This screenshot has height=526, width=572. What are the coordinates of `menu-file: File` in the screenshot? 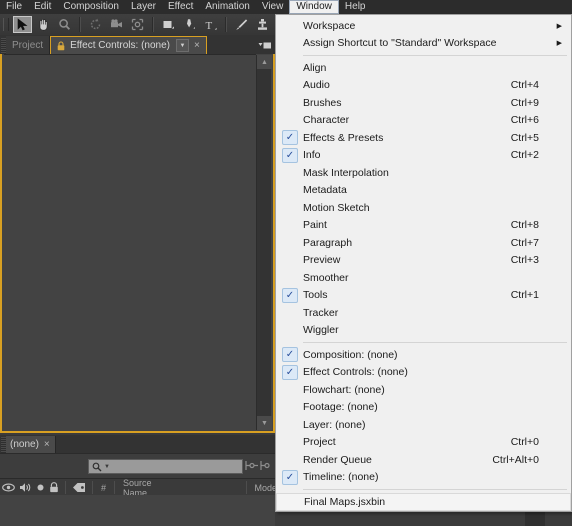 It's located at (14, 7).